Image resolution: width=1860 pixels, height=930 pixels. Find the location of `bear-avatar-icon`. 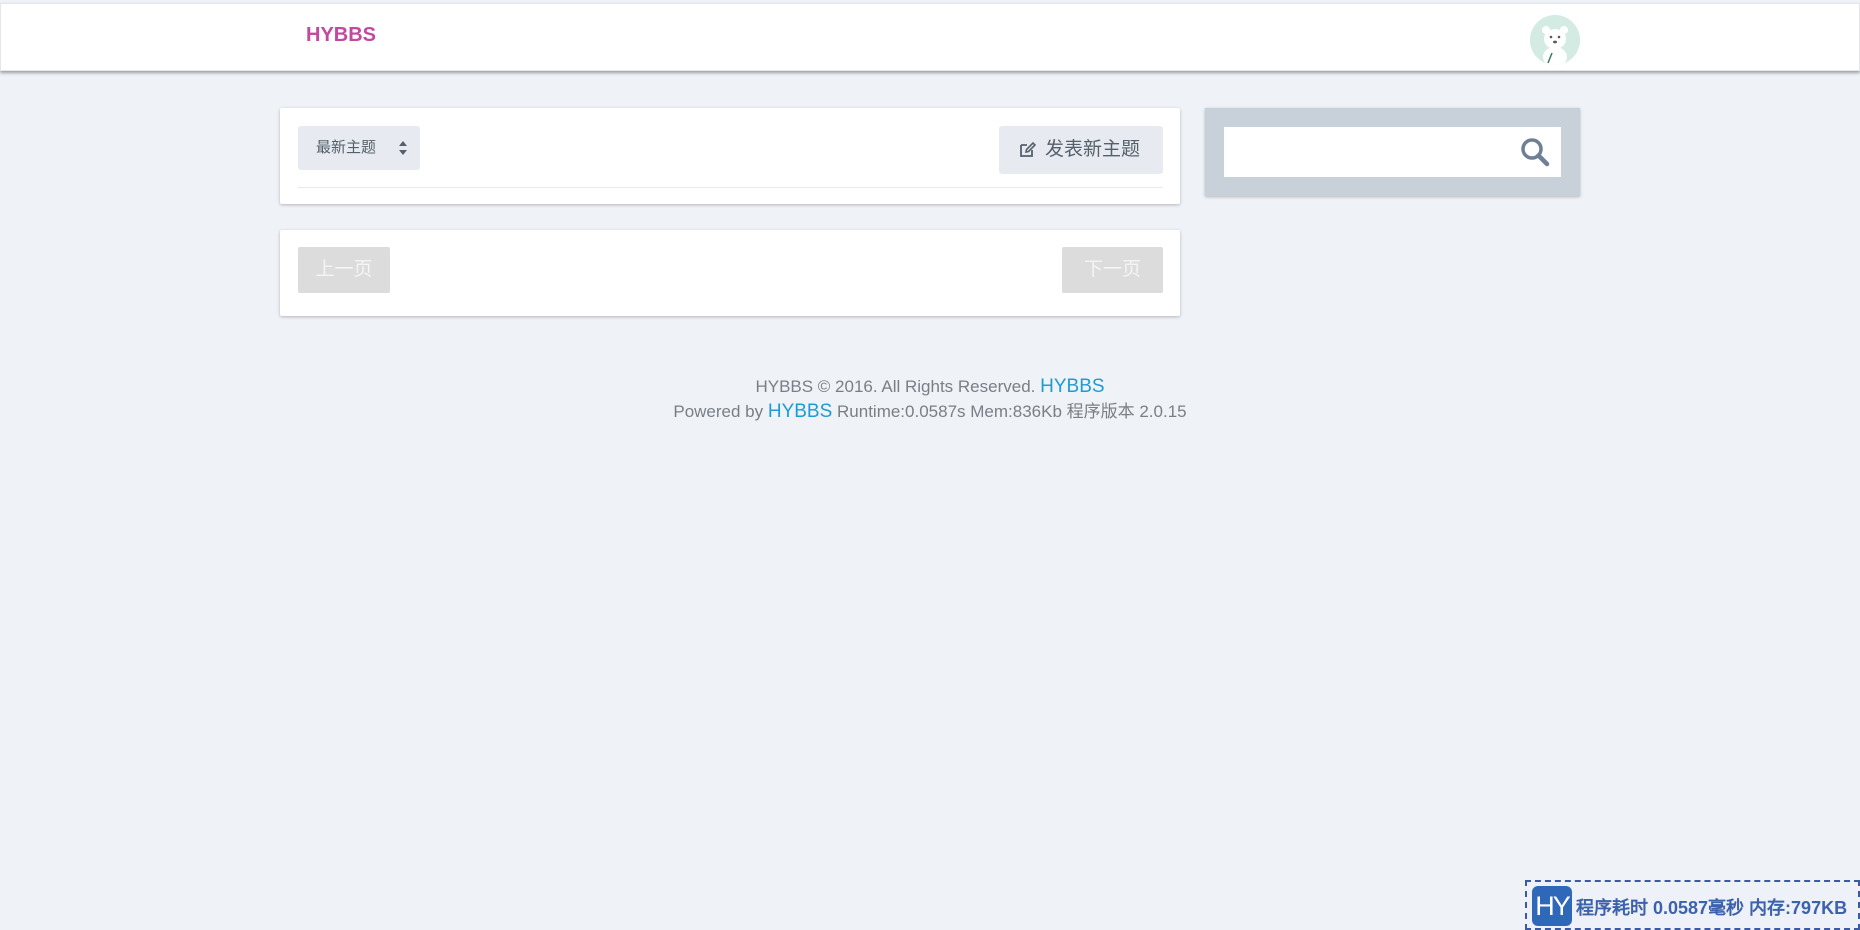

bear-avatar-icon is located at coordinates (1555, 40).